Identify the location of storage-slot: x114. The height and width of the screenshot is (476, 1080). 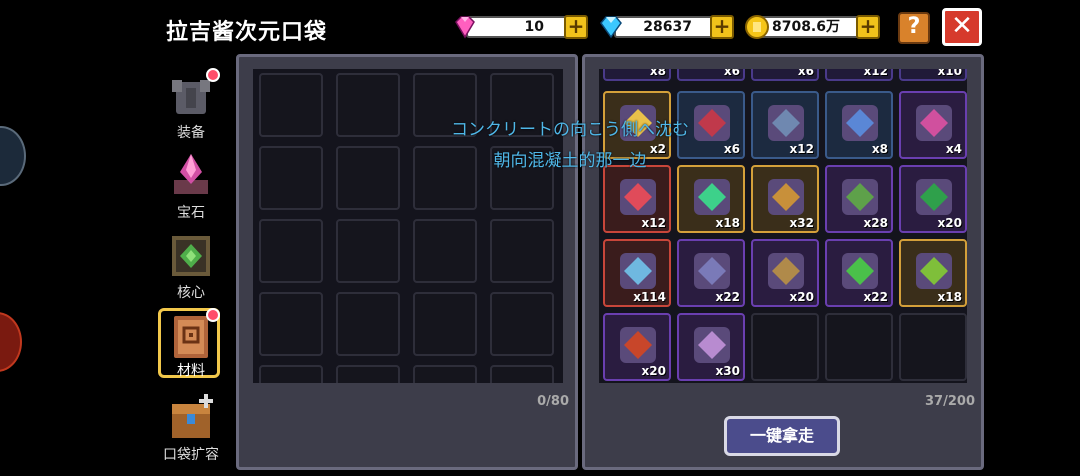
(637, 273).